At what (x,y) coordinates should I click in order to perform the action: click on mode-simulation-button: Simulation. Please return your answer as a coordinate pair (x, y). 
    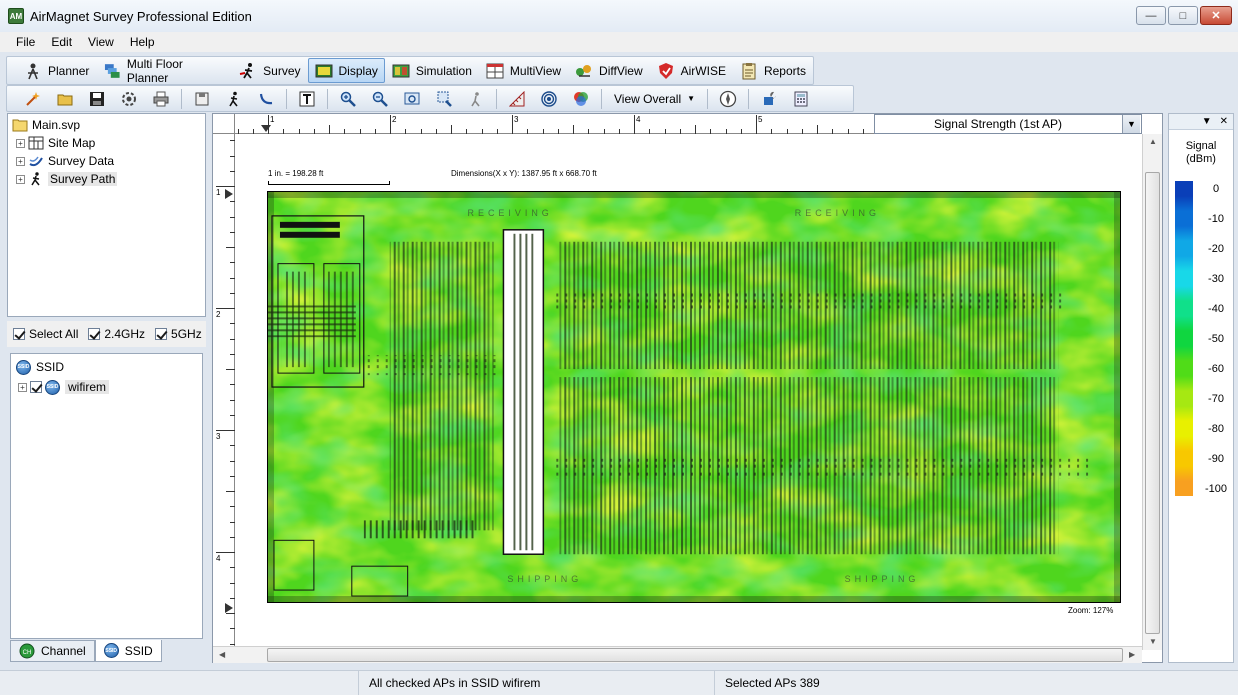
    Looking at the image, I should click on (432, 70).